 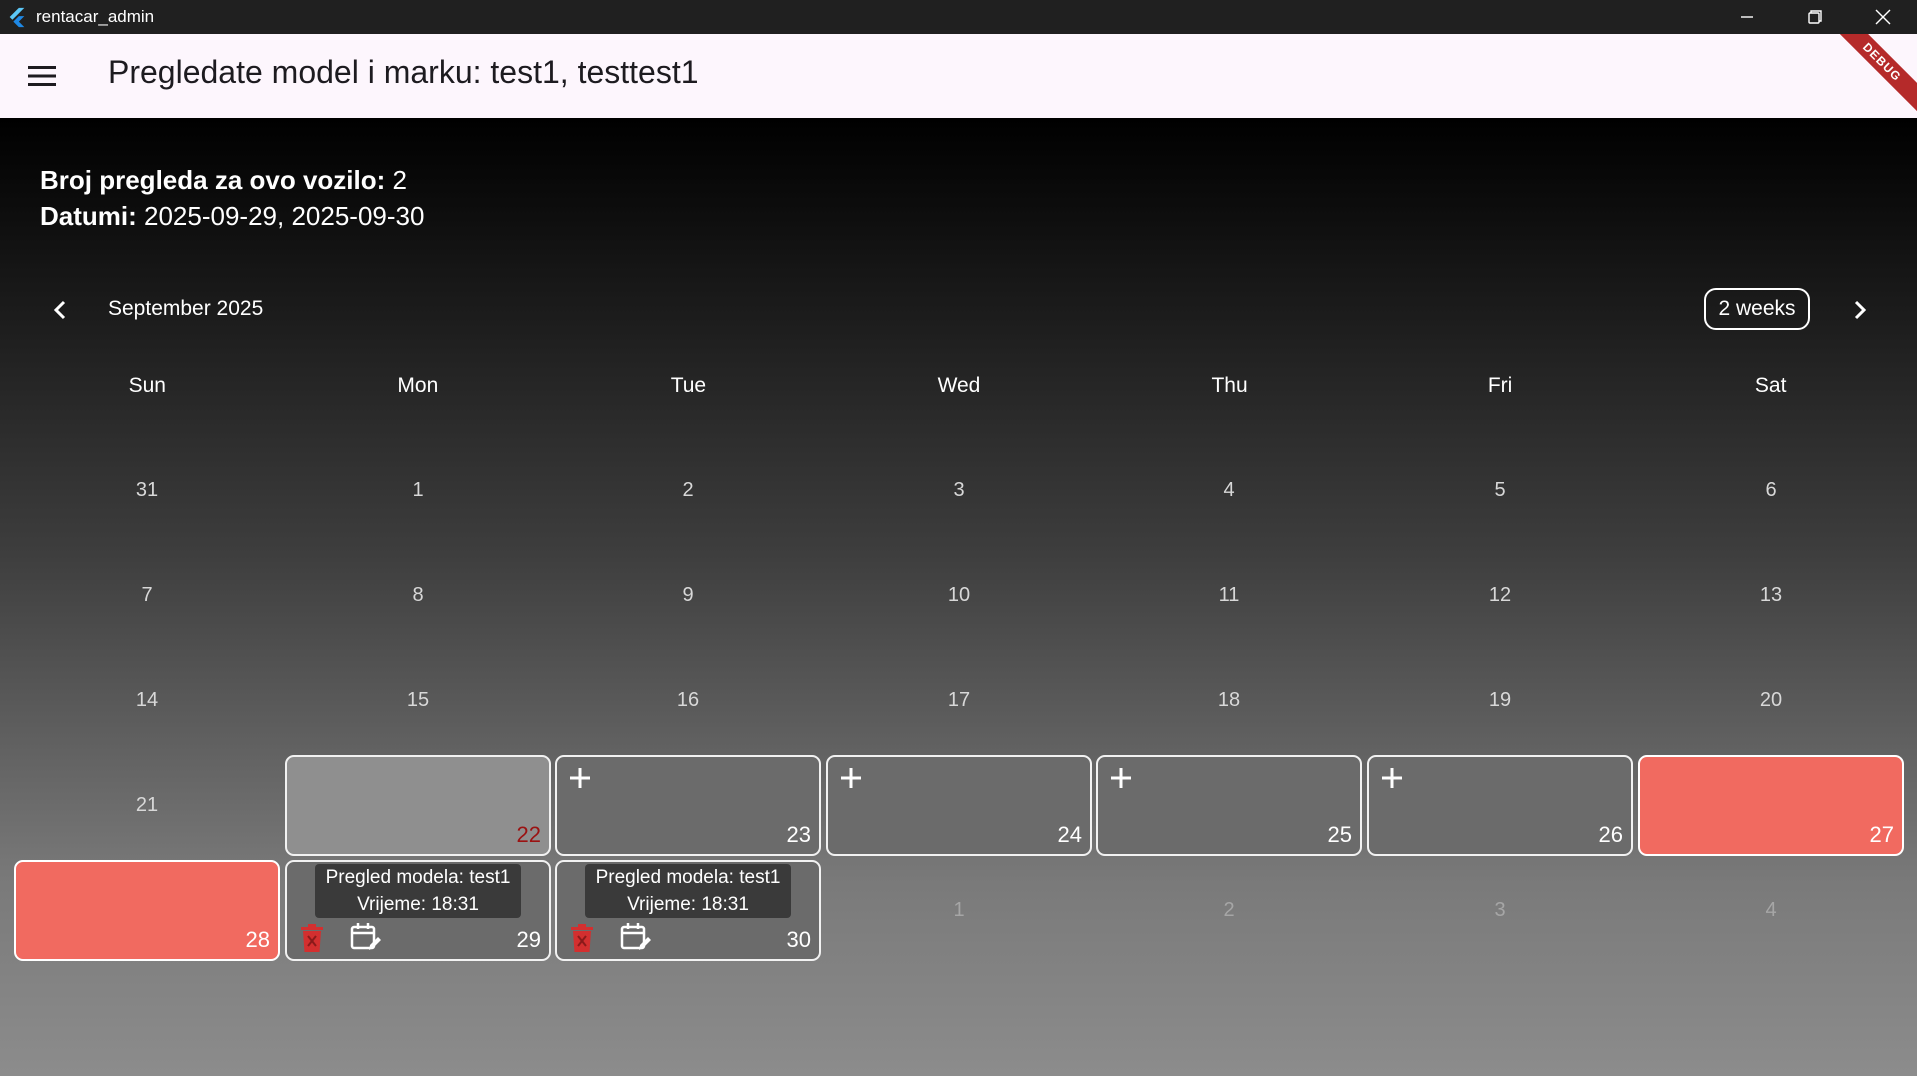 What do you see at coordinates (1229, 385) in the screenshot?
I see `day-of-week-label: Thu` at bounding box center [1229, 385].